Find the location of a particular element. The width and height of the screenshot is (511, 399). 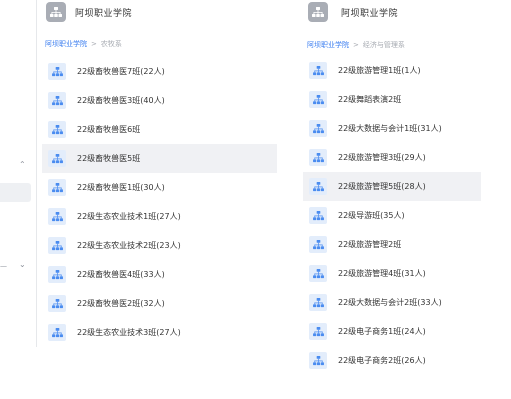

class-list-item: 22级生态农业技术2班(23人) is located at coordinates (159, 245).